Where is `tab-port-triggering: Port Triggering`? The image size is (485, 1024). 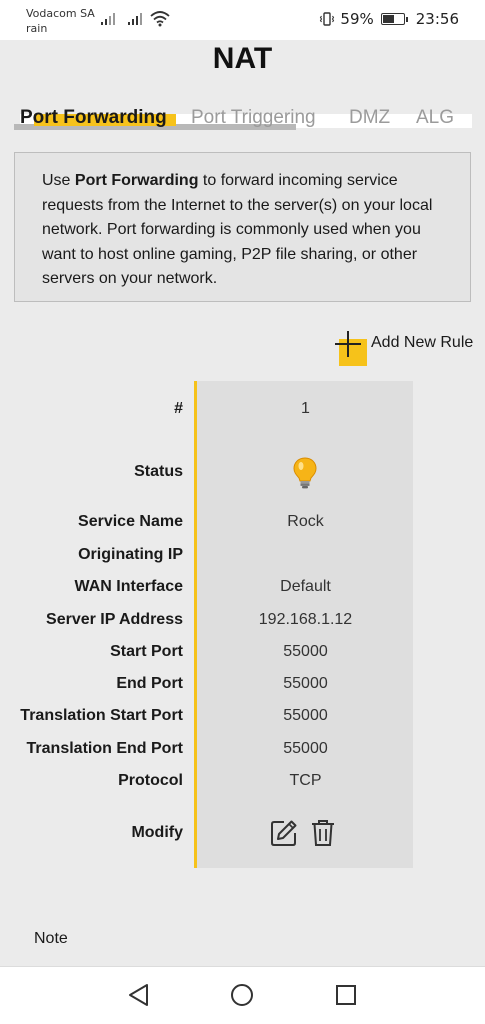
tab-port-triggering: Port Triggering is located at coordinates (253, 118).